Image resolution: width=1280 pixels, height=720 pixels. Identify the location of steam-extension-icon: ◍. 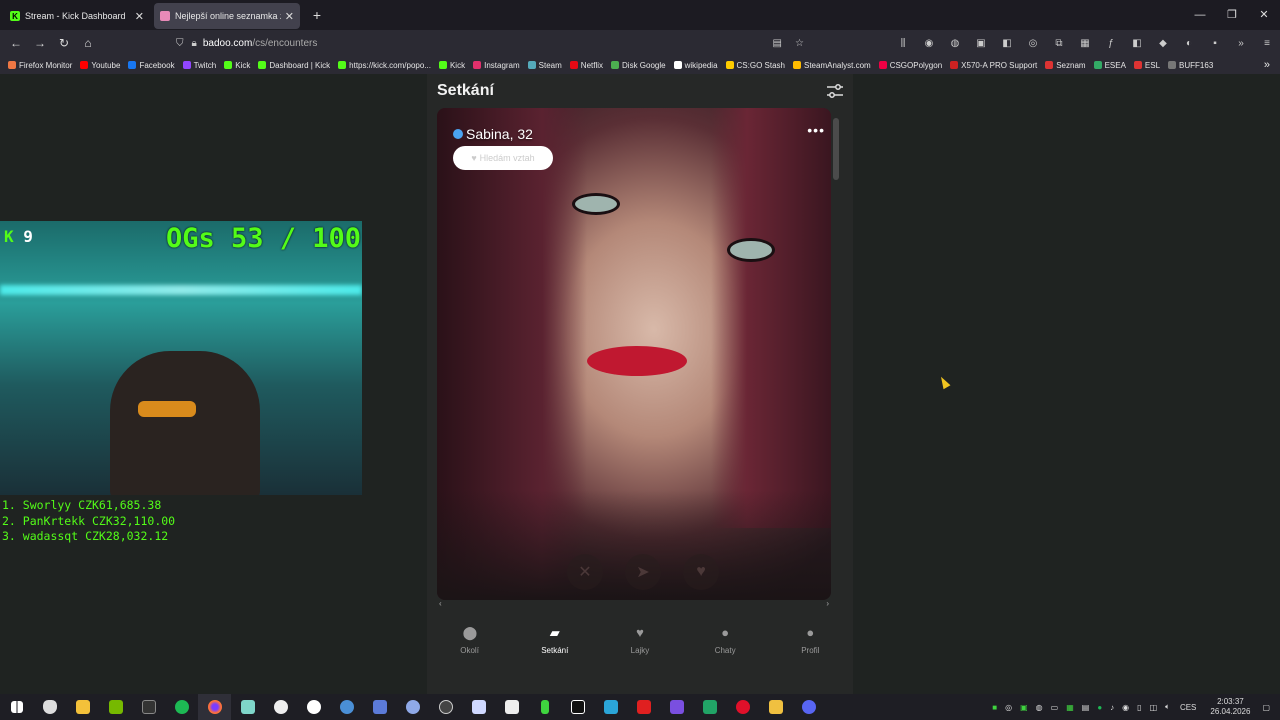
(955, 43).